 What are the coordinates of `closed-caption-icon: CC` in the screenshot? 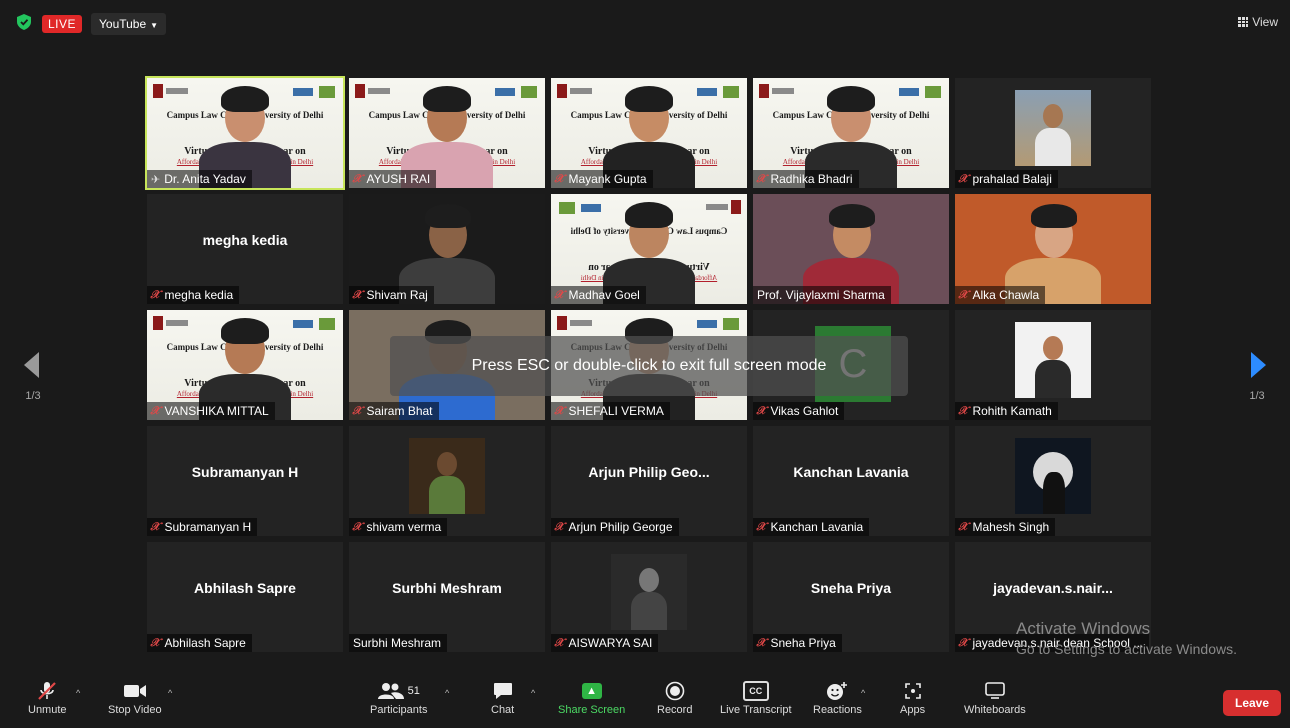 It's located at (755, 691).